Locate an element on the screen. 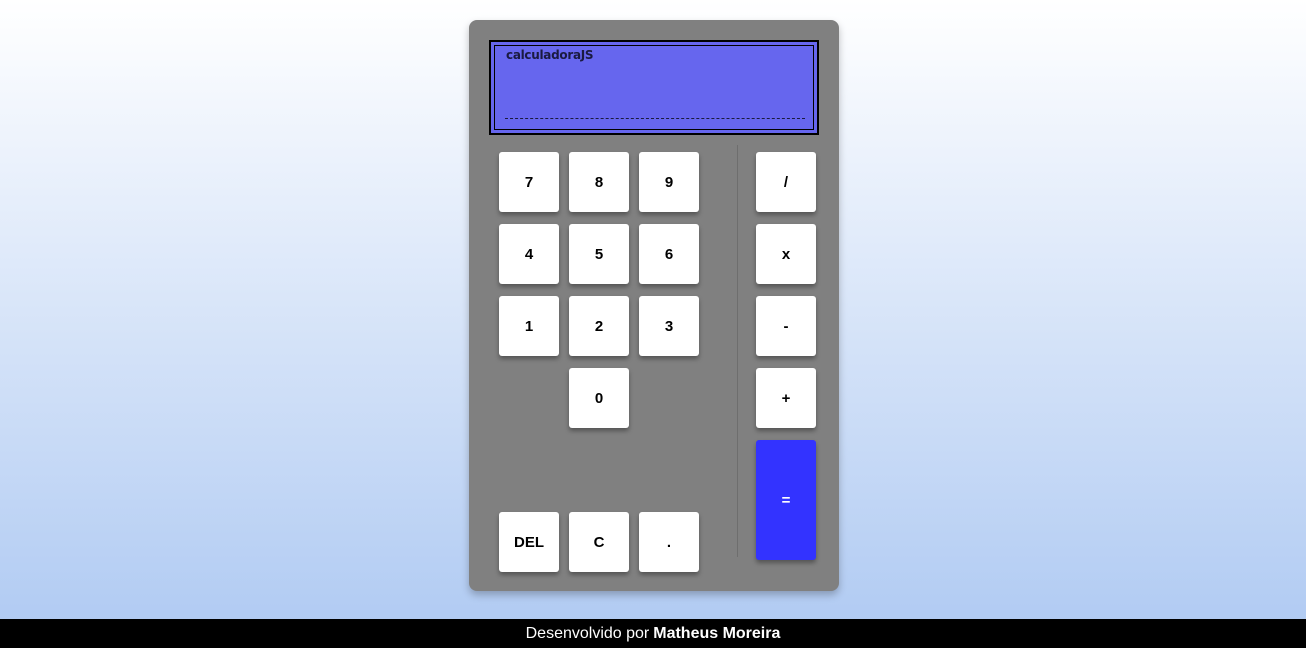  key-8: 8 is located at coordinates (599, 182).